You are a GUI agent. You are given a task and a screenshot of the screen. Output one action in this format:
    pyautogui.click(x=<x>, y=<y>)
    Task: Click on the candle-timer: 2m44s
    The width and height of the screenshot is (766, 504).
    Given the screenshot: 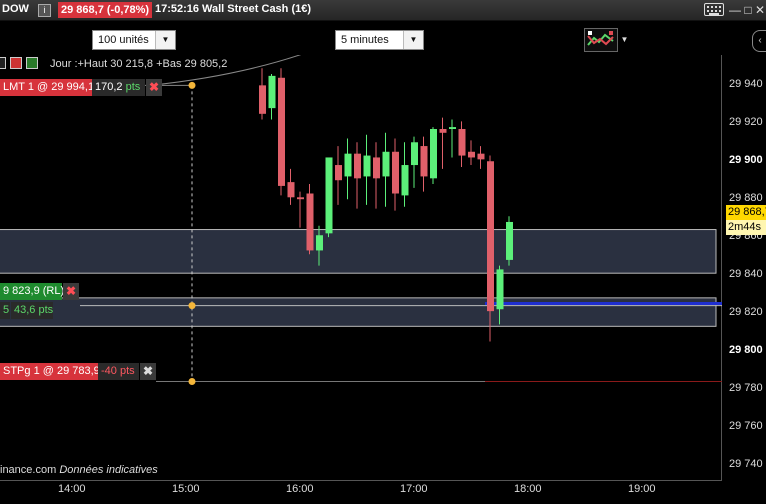 What is the action you would take?
    pyautogui.click(x=746, y=227)
    